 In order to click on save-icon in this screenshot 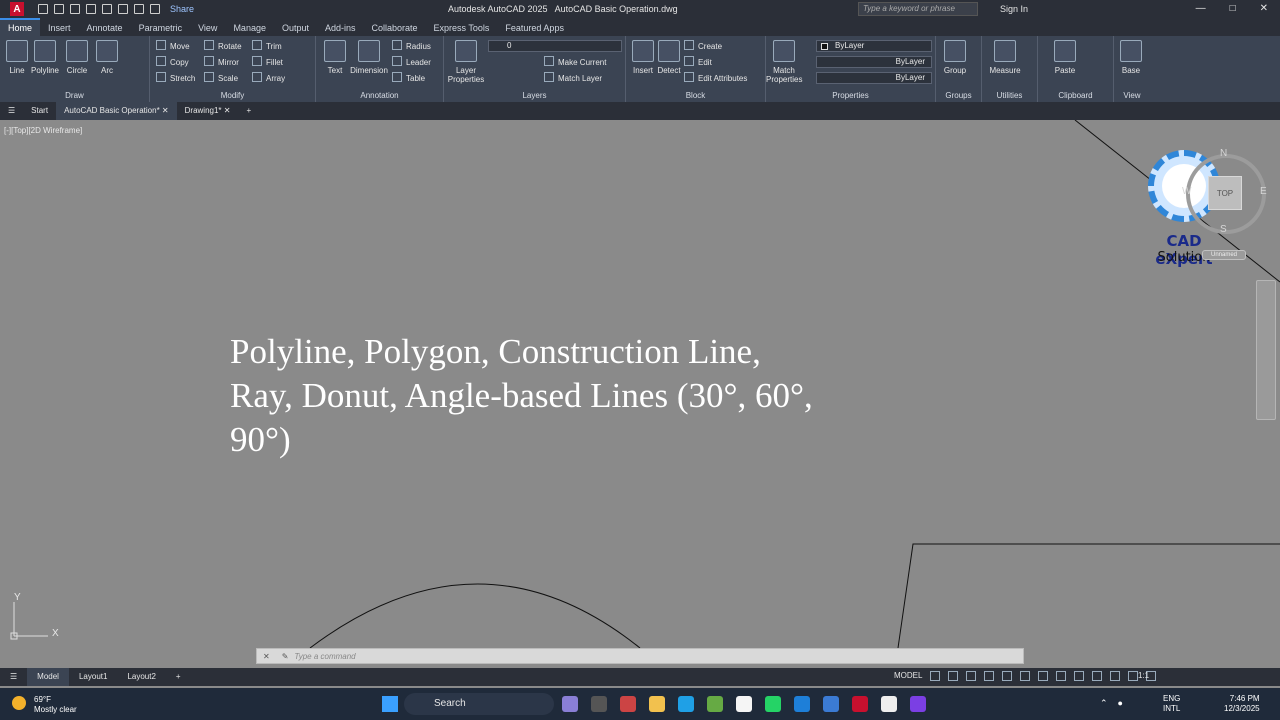, I will do `click(75, 9)`.